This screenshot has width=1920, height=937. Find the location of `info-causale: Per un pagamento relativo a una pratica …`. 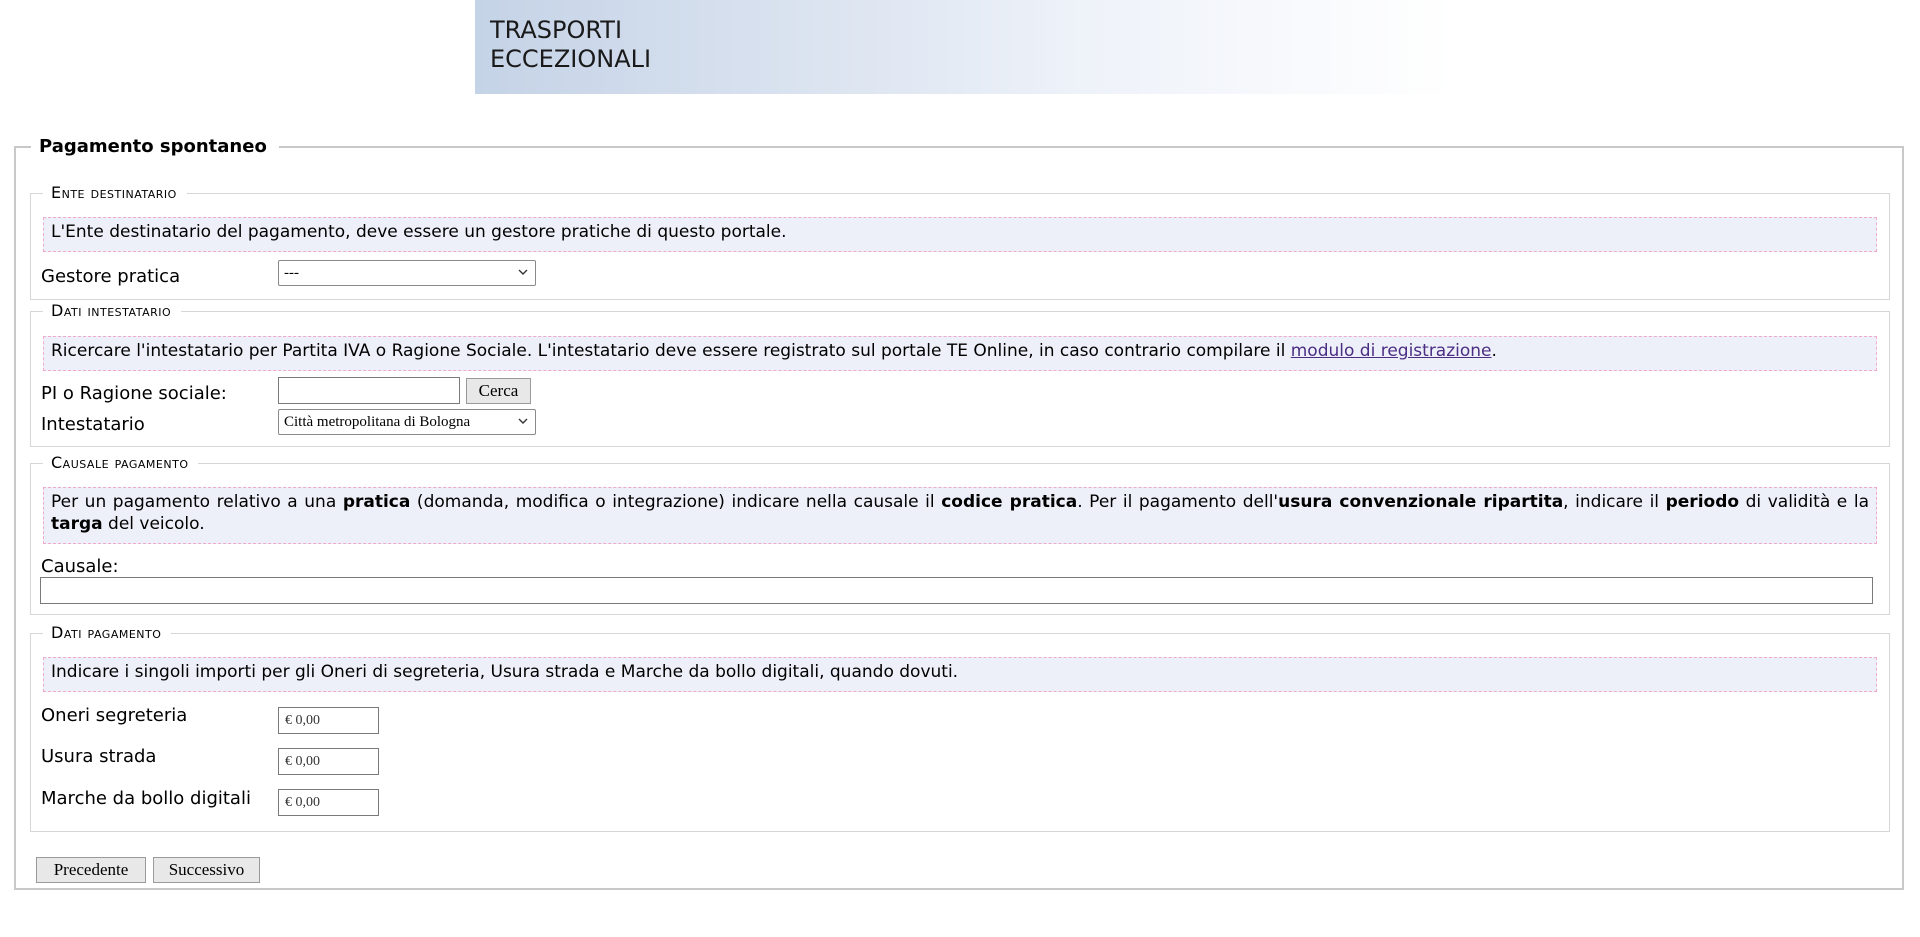

info-causale: Per un pagamento relativo a una pratica … is located at coordinates (960, 515).